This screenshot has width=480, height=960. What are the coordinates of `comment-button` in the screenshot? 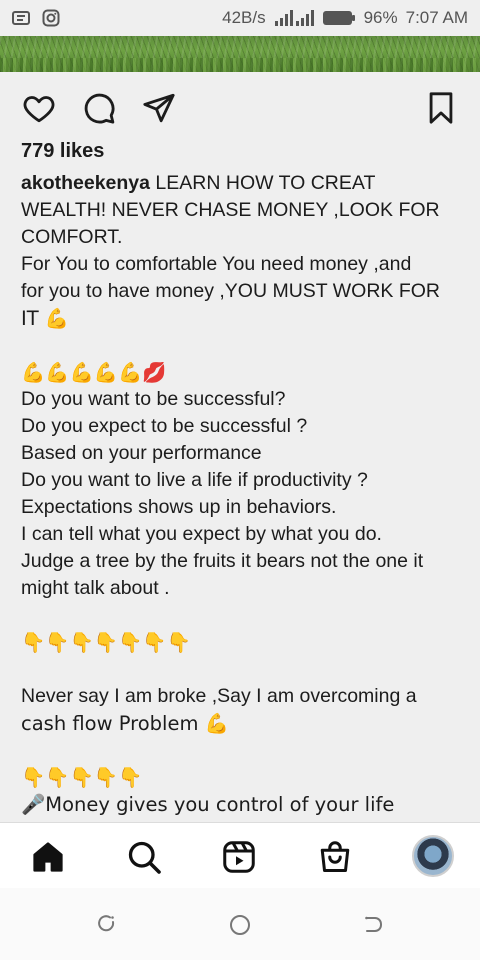 It's located at (99, 108).